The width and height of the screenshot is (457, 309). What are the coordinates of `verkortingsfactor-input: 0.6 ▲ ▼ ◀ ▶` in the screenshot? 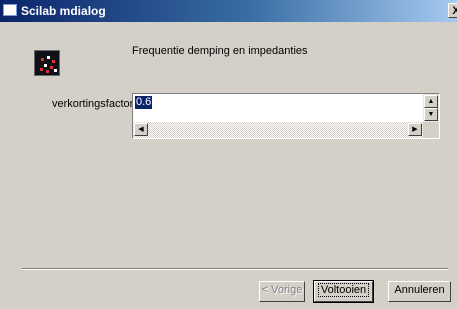 It's located at (286, 116).